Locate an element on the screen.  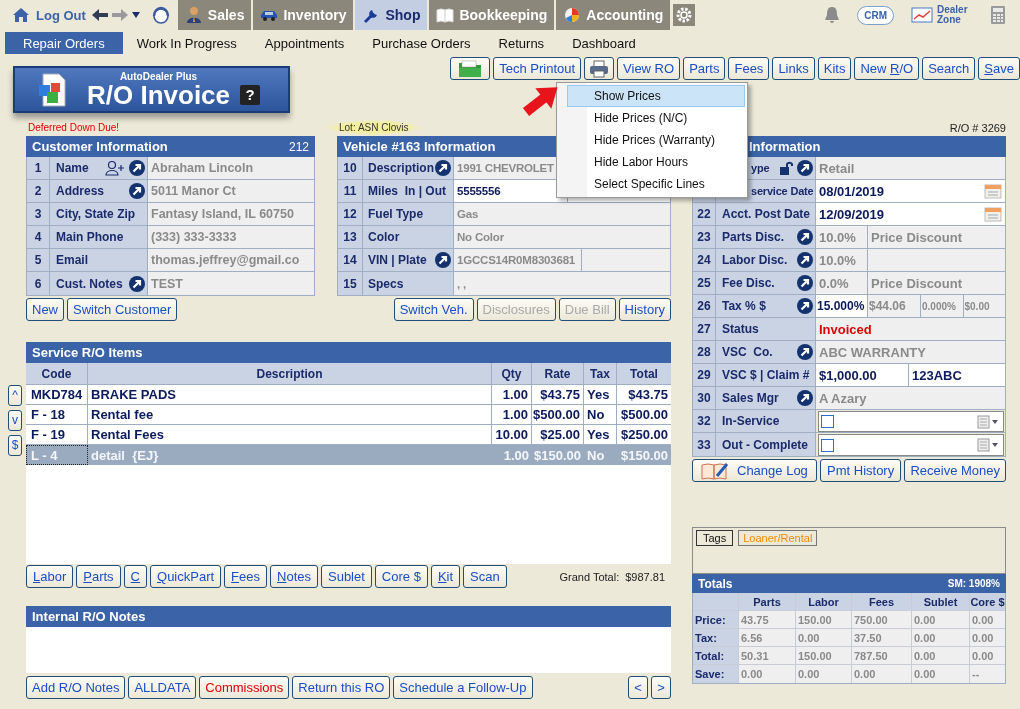
folder-button is located at coordinates (470, 68).